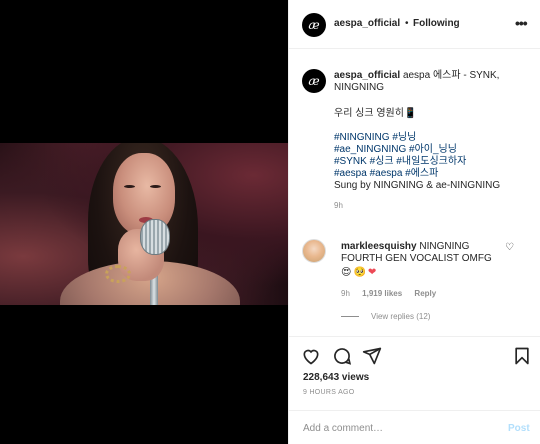  What do you see at coordinates (436, 23) in the screenshot?
I see `following-button: Following` at bounding box center [436, 23].